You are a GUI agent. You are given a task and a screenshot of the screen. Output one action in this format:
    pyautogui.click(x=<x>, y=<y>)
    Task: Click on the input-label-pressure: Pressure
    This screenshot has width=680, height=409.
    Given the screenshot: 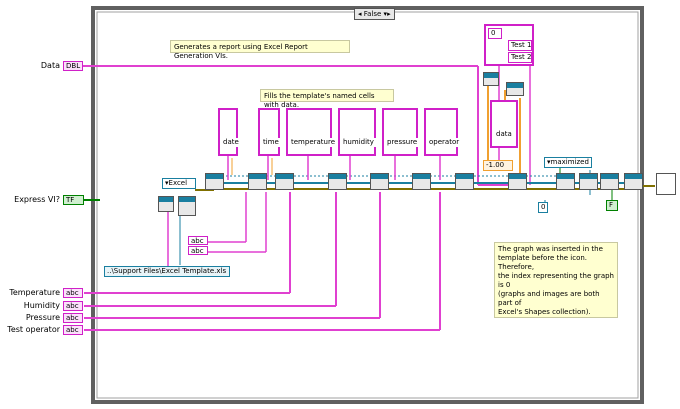 What is the action you would take?
    pyautogui.click(x=42, y=317)
    